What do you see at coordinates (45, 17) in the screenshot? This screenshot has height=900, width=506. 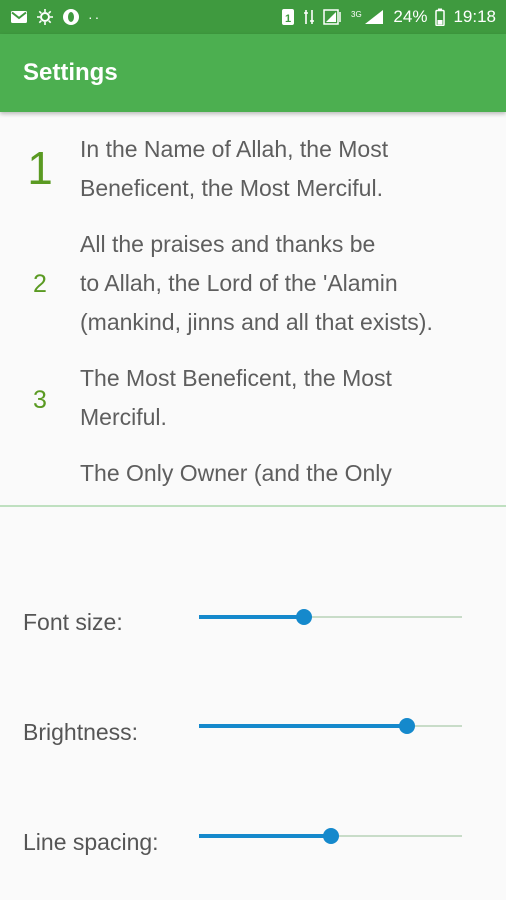 I see `sync-icon` at bounding box center [45, 17].